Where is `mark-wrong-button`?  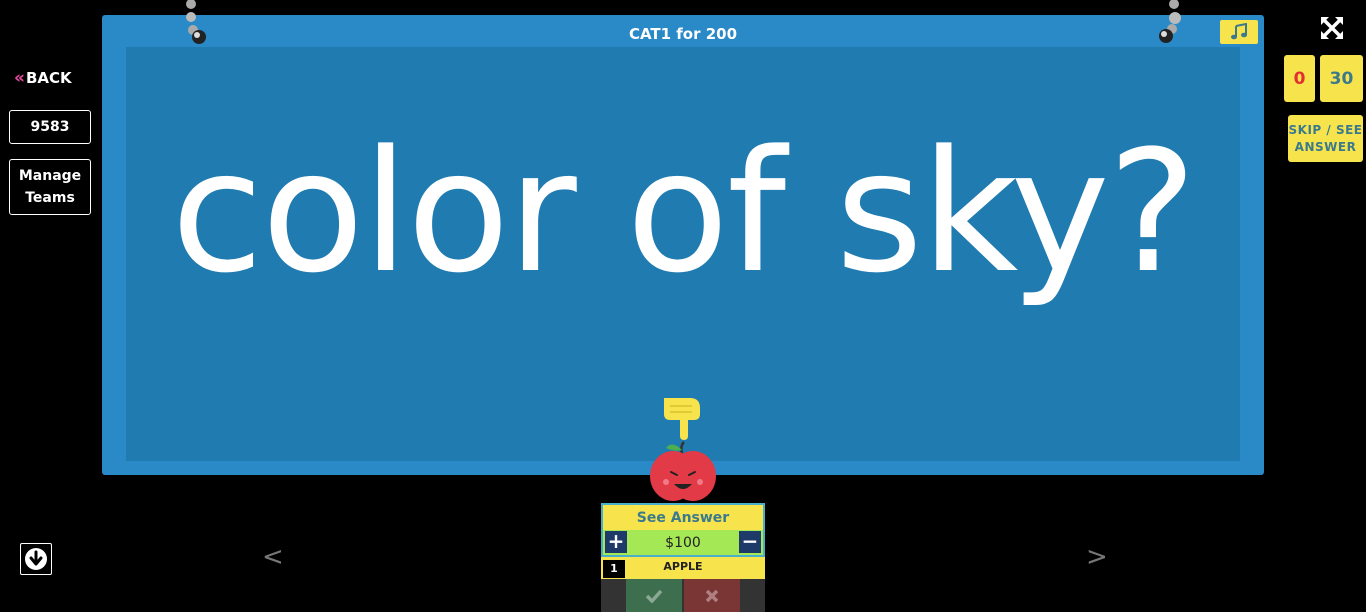 mark-wrong-button is located at coordinates (712, 595).